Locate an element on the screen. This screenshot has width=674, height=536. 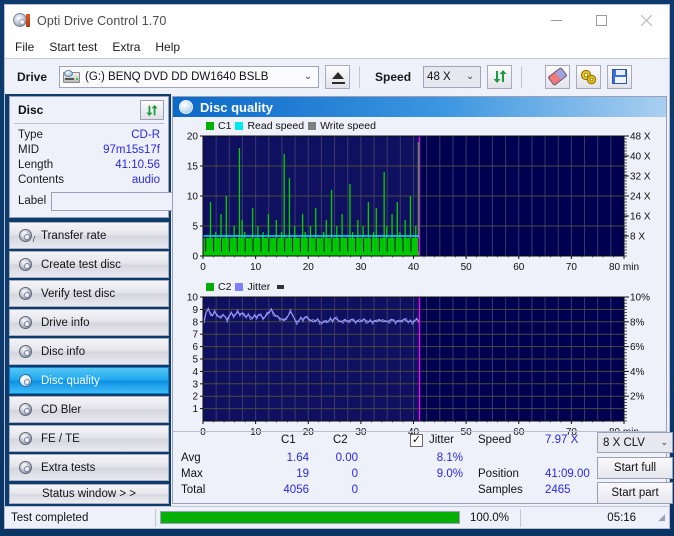
legend-label-c1: C1 is located at coordinates (225, 125).